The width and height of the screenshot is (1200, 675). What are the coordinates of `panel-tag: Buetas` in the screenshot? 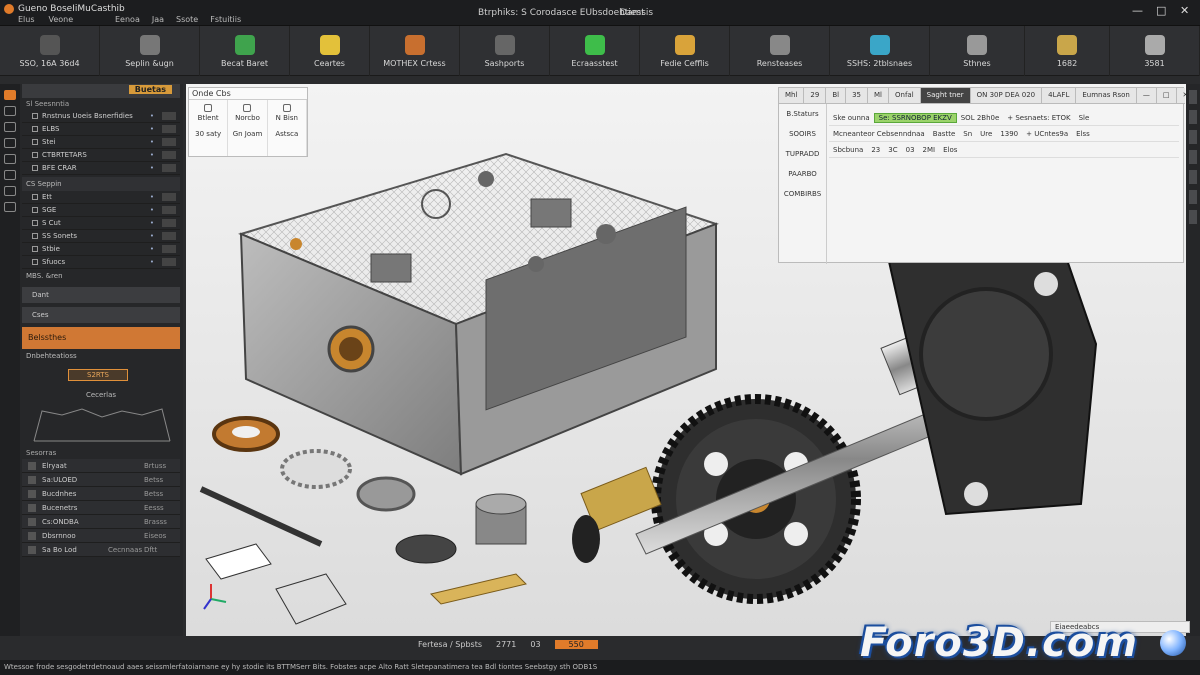 It's located at (150, 89).